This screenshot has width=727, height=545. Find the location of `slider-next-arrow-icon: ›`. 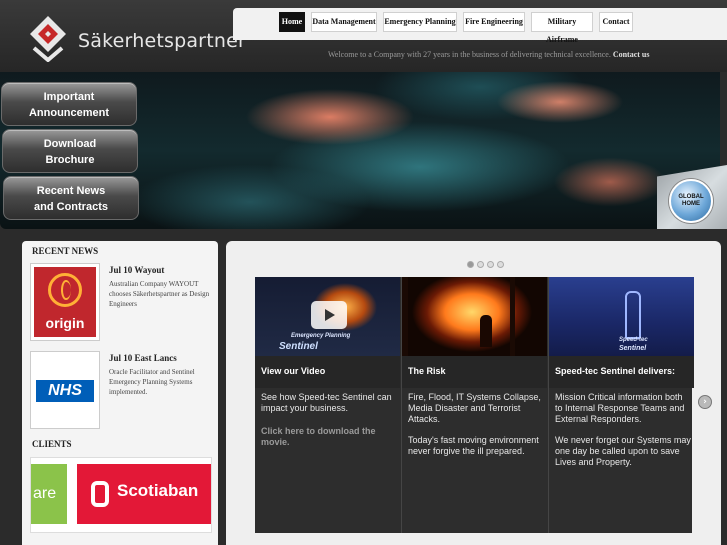

slider-next-arrow-icon: › is located at coordinates (705, 402).